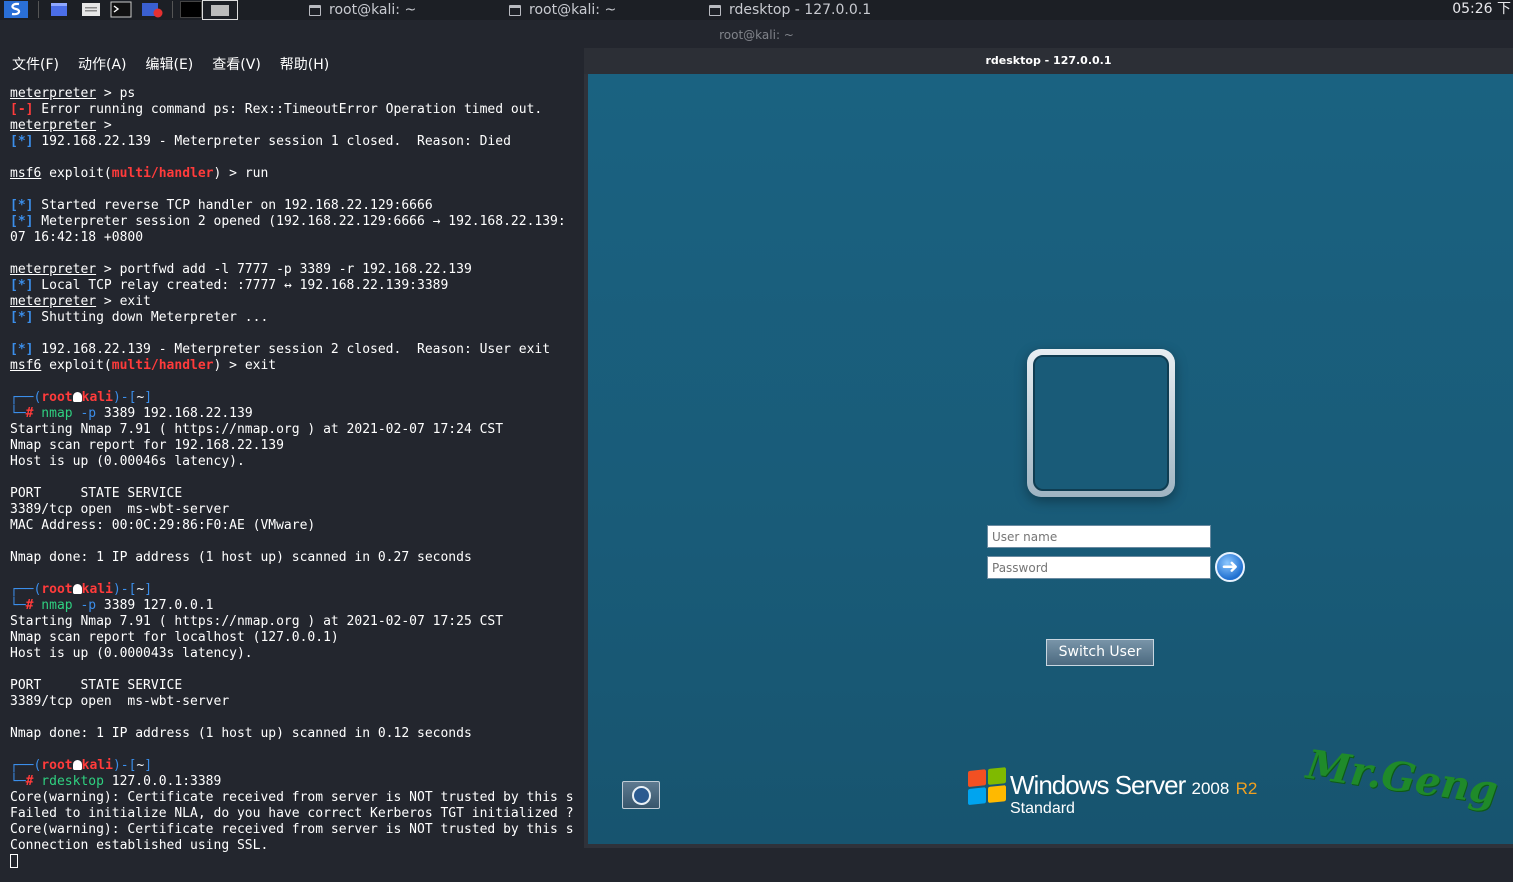  Describe the element at coordinates (162, 781) in the screenshot. I see `terminal-text: 127.0.0.1:3389` at that location.